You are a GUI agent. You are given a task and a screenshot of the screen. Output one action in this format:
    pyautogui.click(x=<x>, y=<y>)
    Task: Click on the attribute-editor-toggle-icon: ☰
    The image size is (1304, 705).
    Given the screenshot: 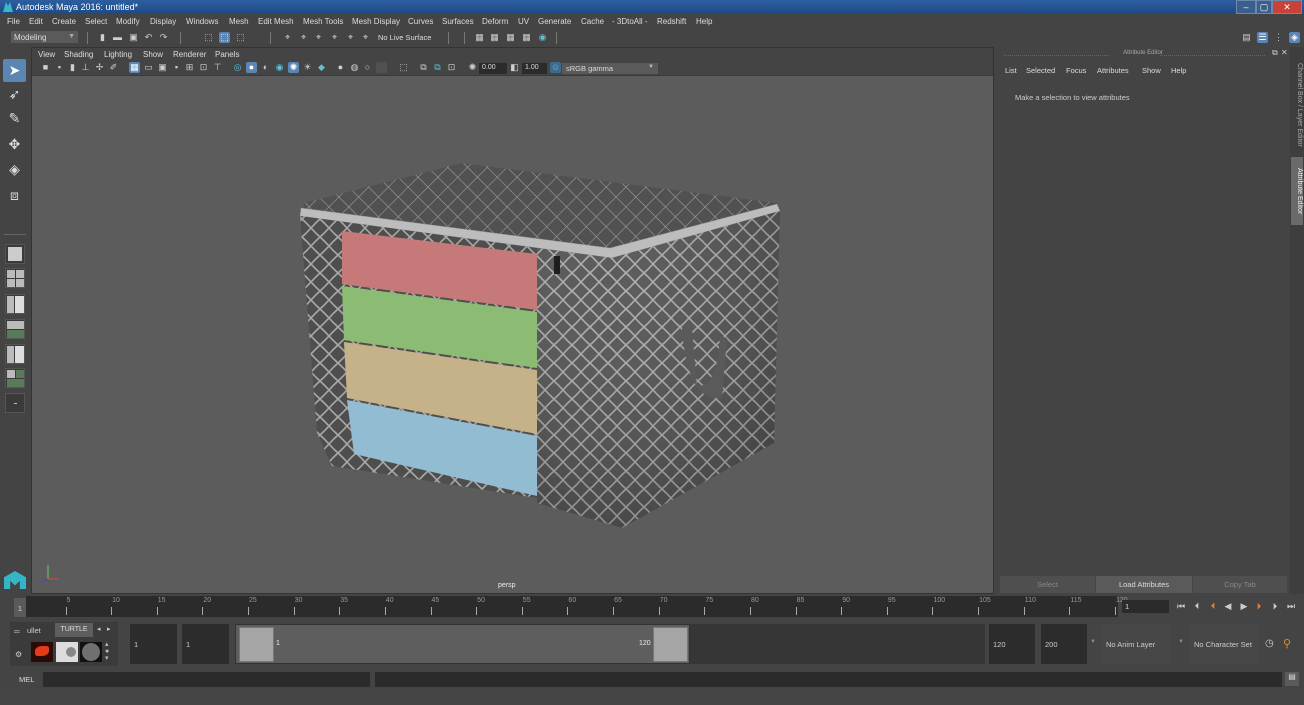 What is the action you would take?
    pyautogui.click(x=1262, y=37)
    